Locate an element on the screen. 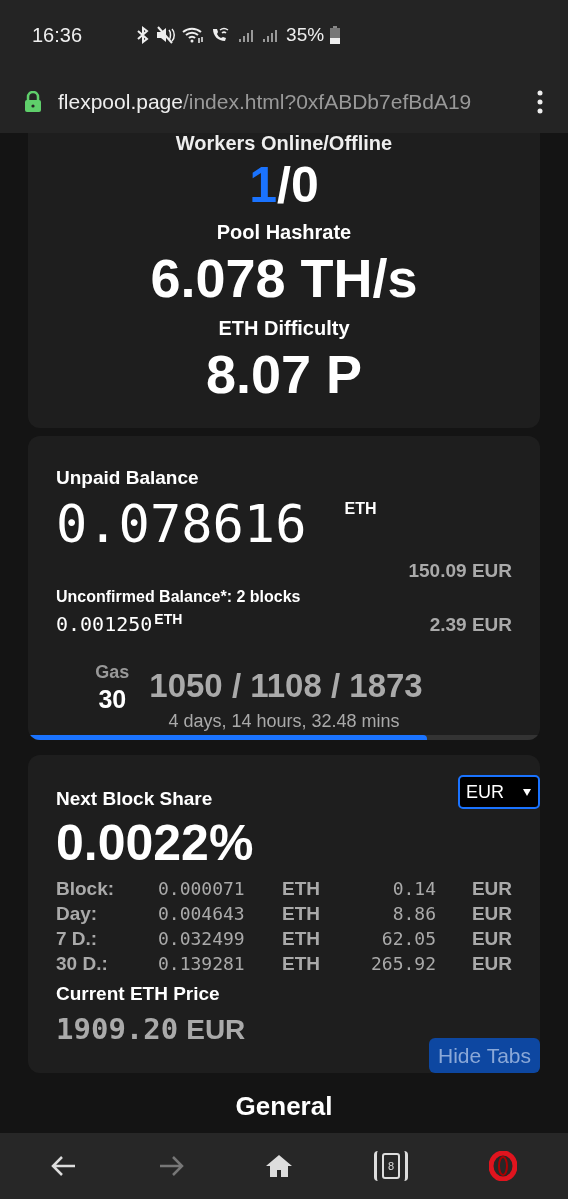  status-time: 16:36 is located at coordinates (57, 35).